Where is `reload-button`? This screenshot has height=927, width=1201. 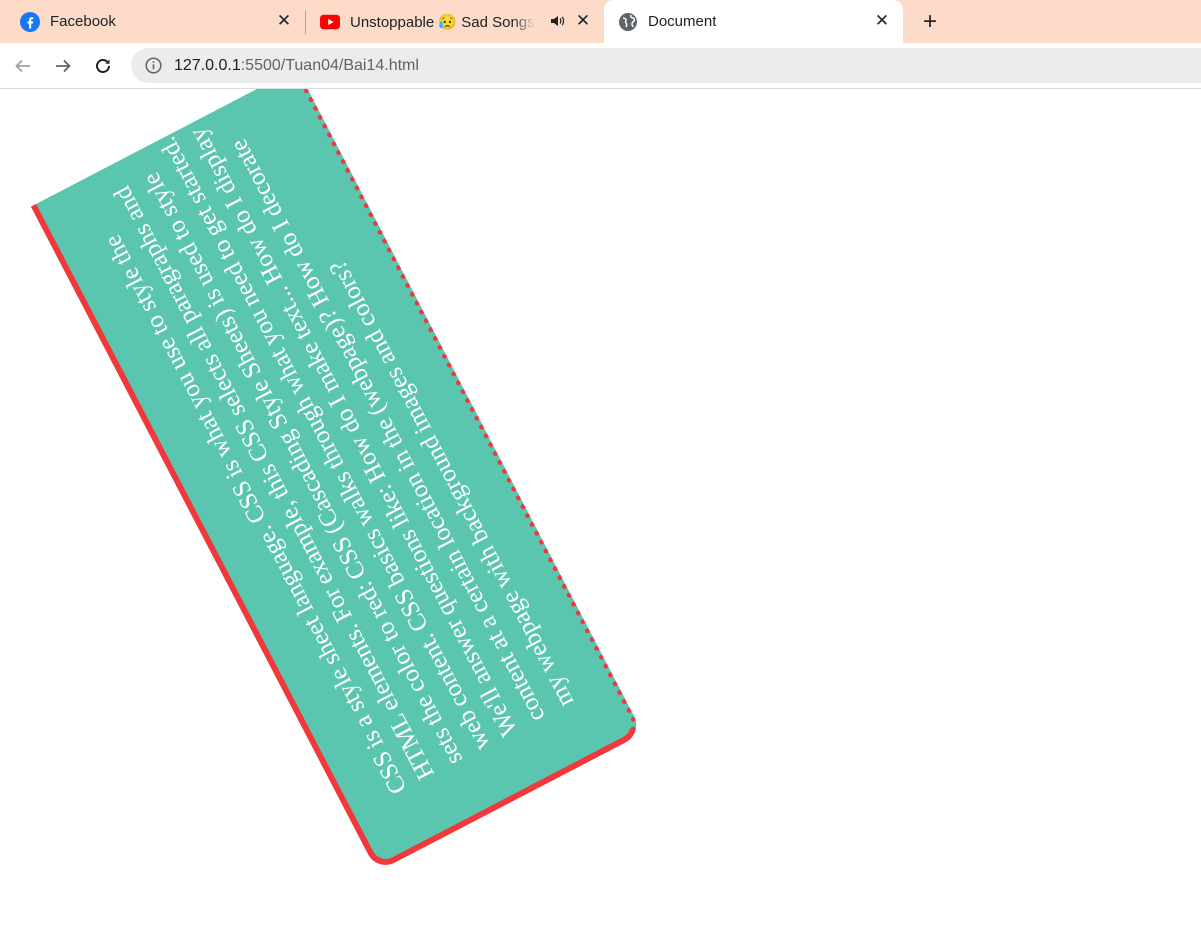
reload-button is located at coordinates (103, 66).